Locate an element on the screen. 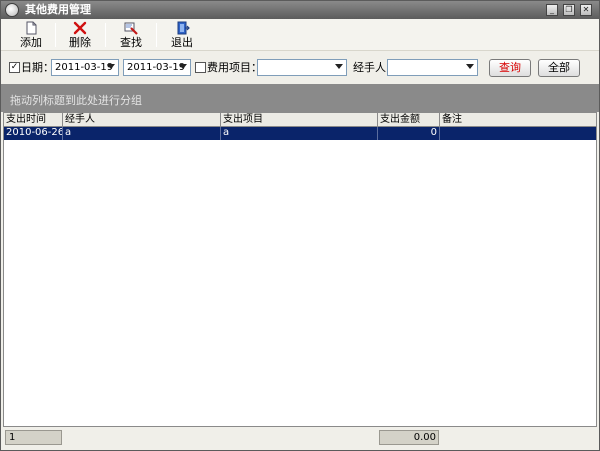 The width and height of the screenshot is (600, 451). column-header-note: 备注 is located at coordinates (518, 120).